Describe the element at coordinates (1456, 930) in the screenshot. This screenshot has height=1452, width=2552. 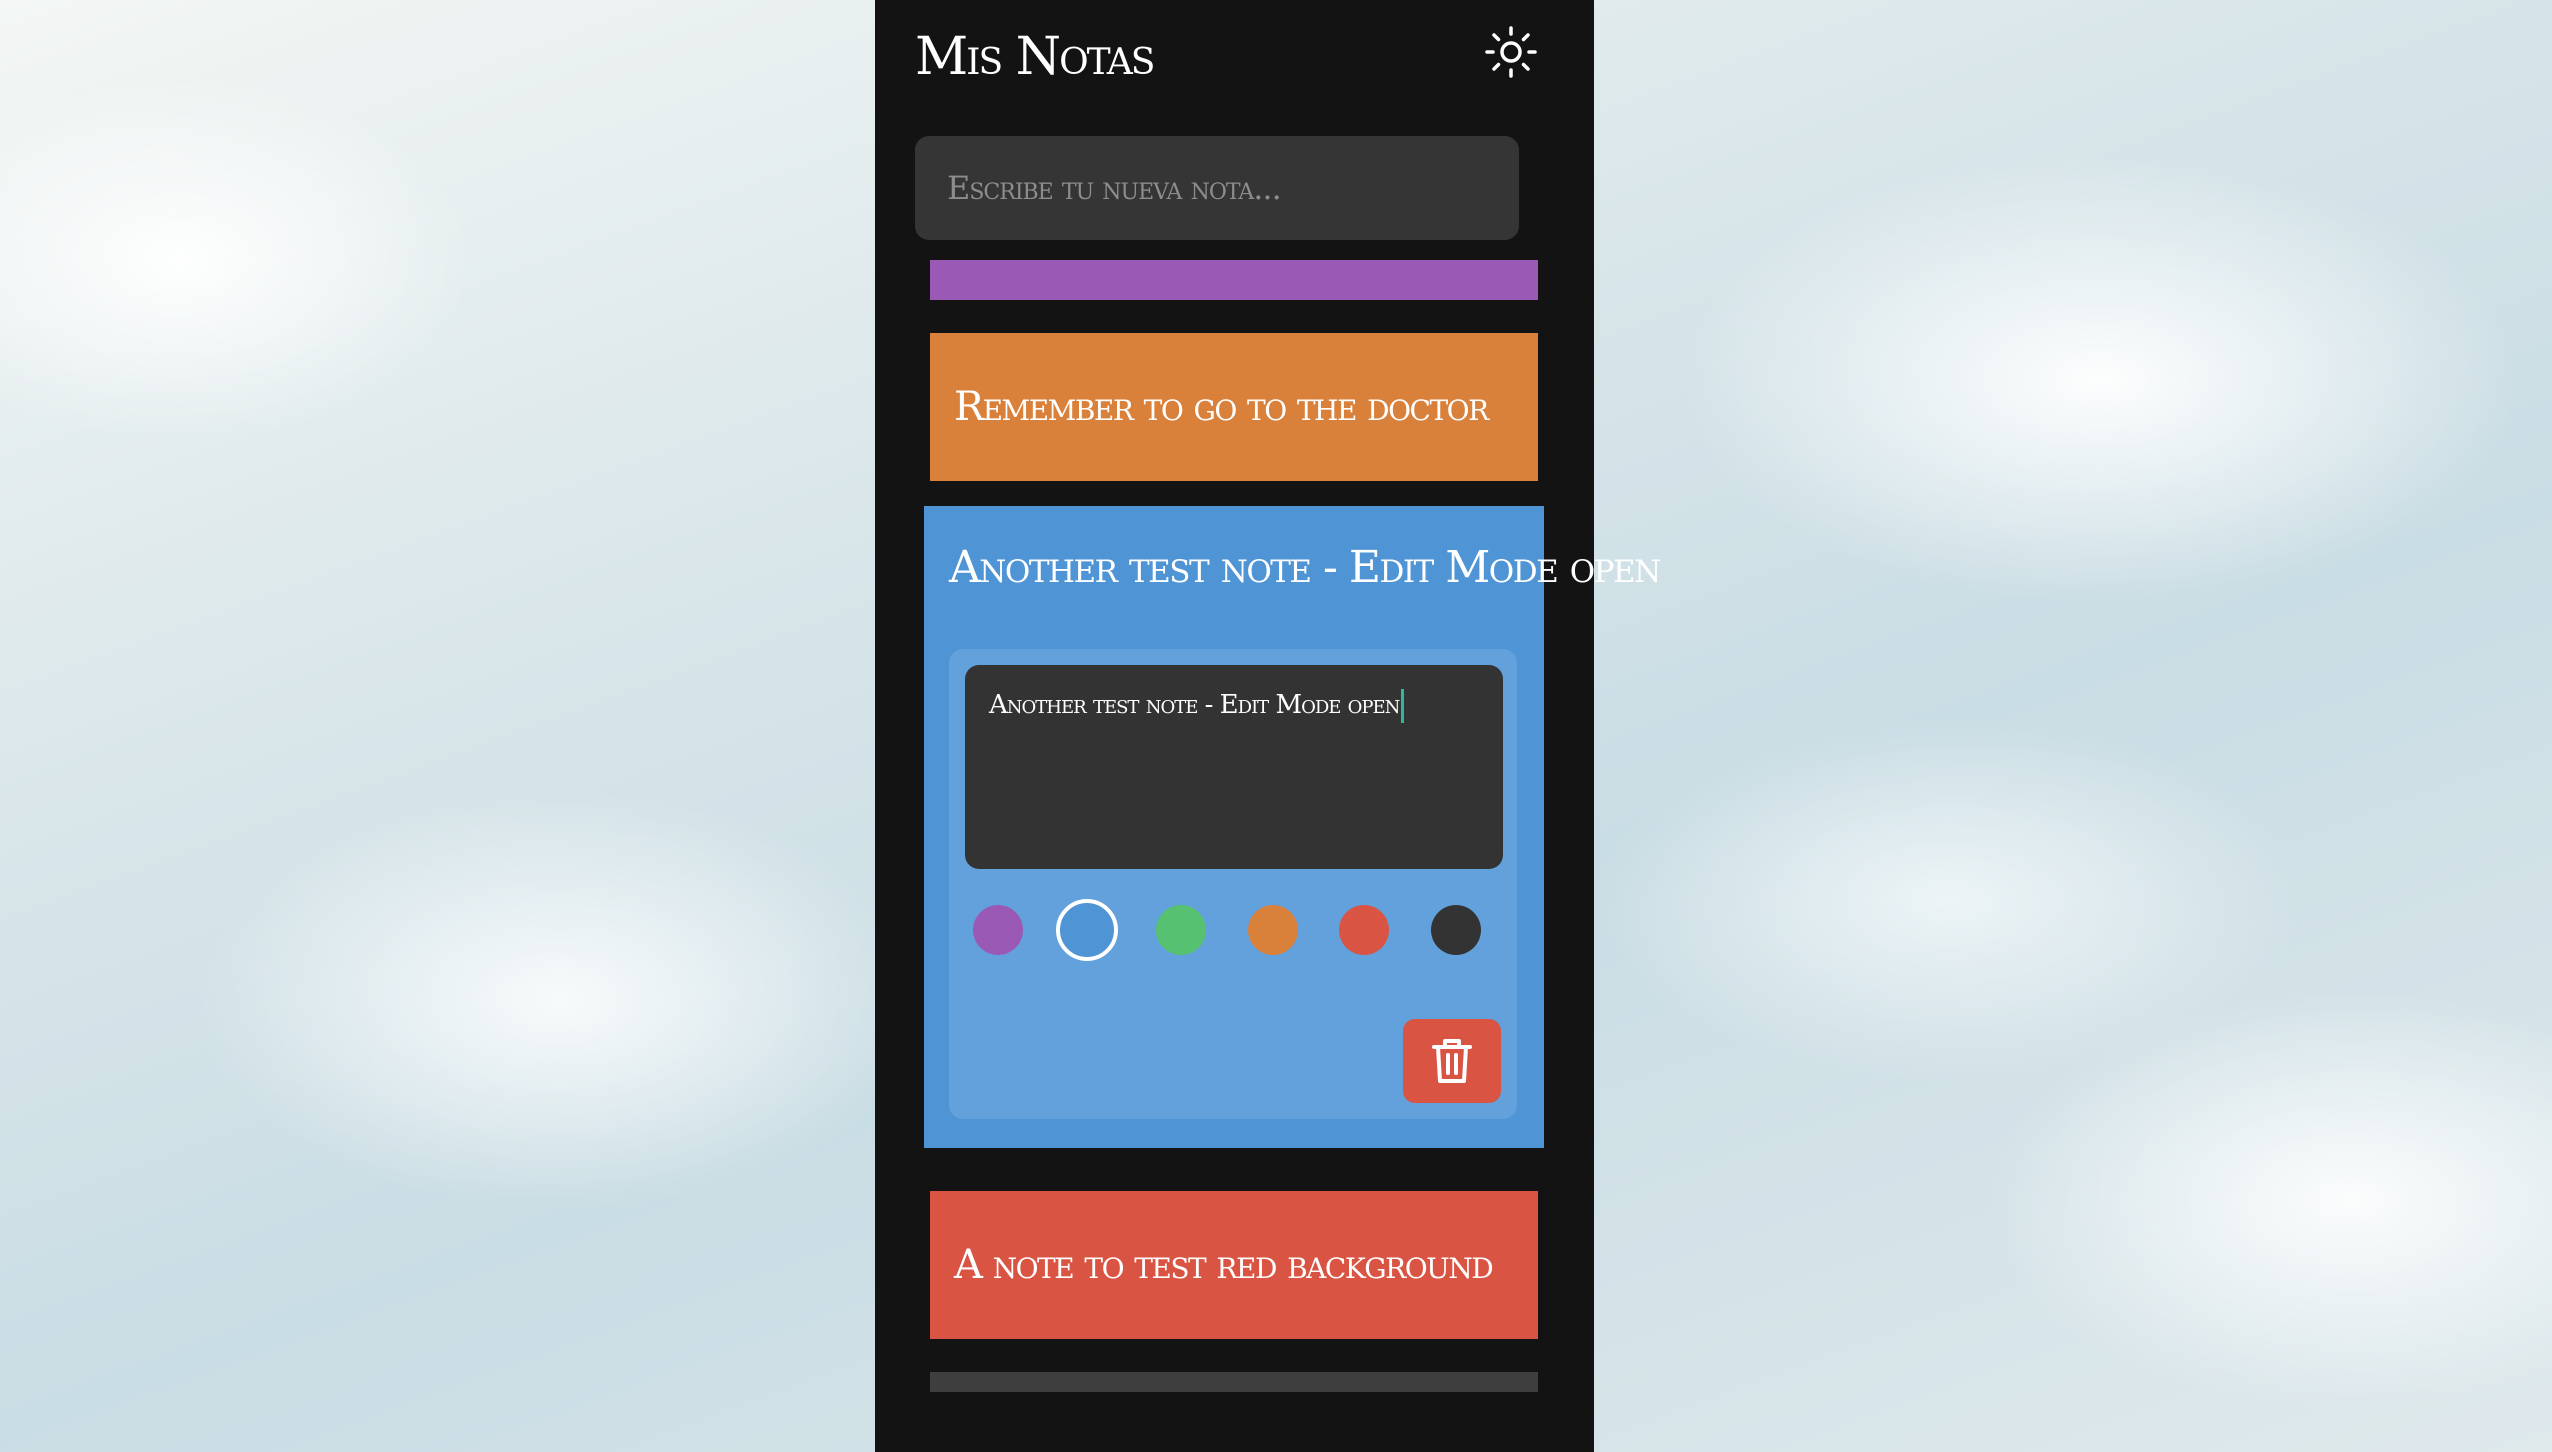
I see `color-swatch-dark` at that location.